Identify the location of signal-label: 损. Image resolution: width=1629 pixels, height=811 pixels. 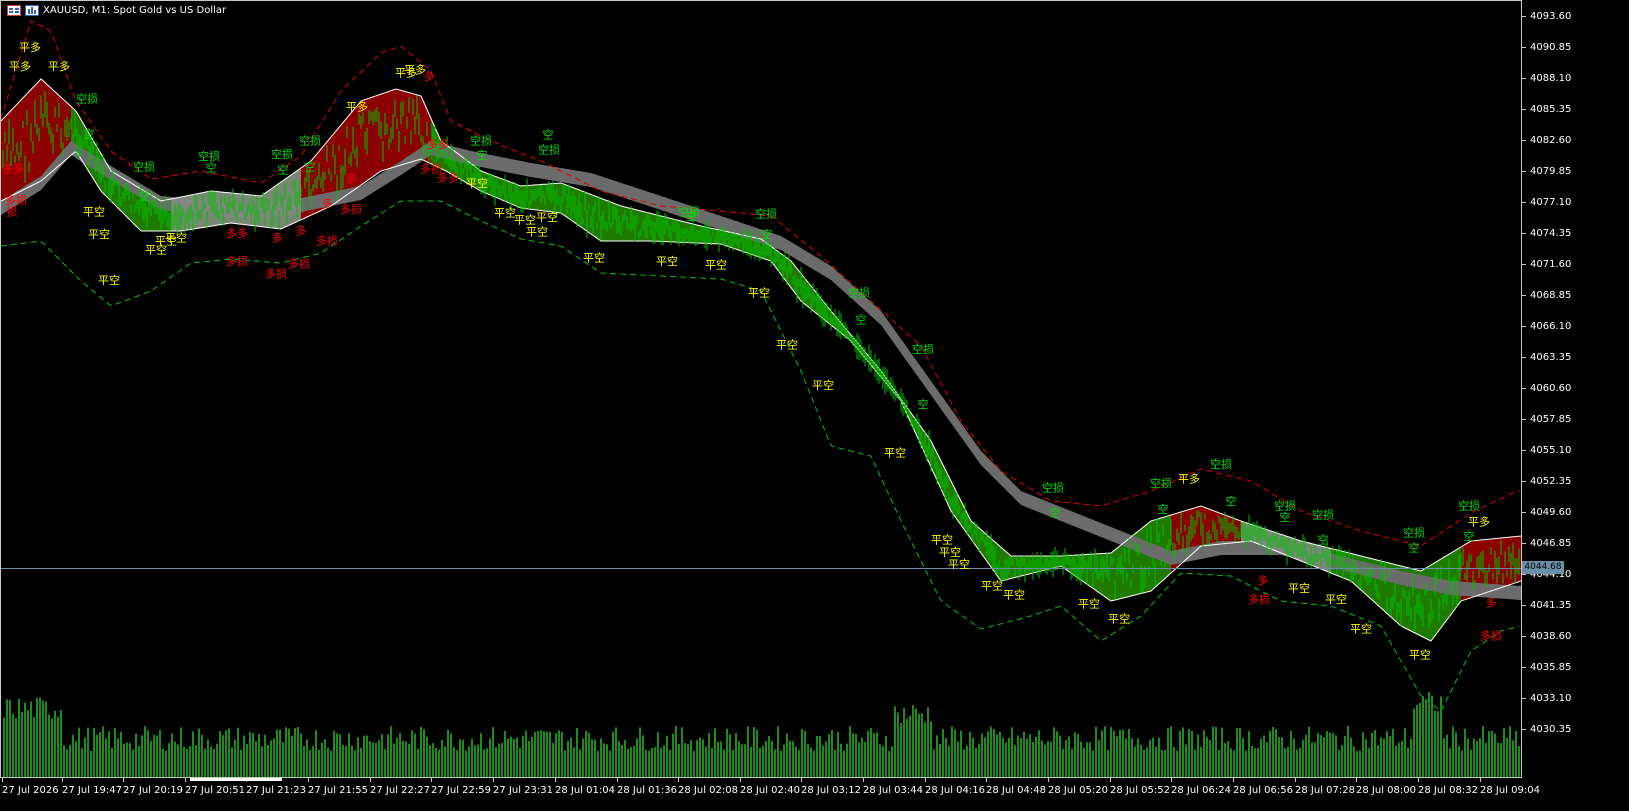
(12, 211).